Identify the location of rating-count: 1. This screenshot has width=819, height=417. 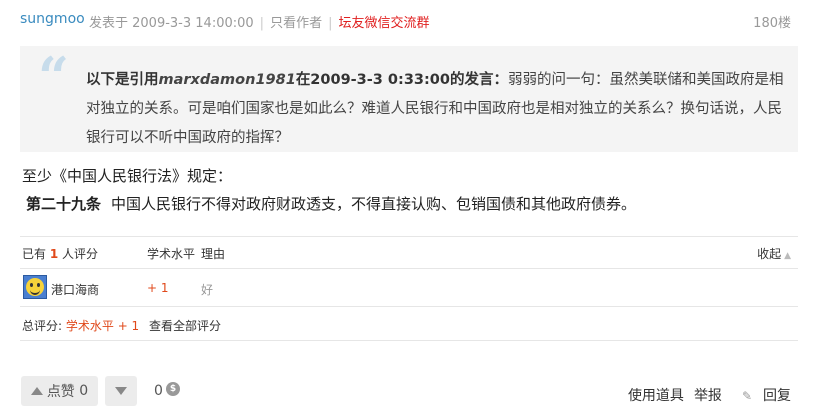
(54, 254).